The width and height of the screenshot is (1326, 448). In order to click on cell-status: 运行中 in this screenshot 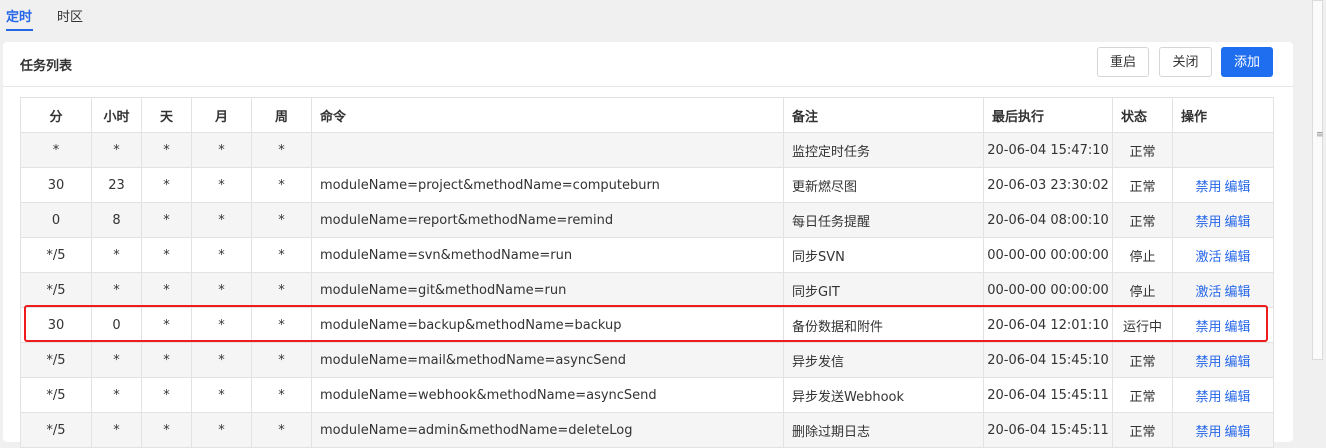, I will do `click(1142, 325)`.